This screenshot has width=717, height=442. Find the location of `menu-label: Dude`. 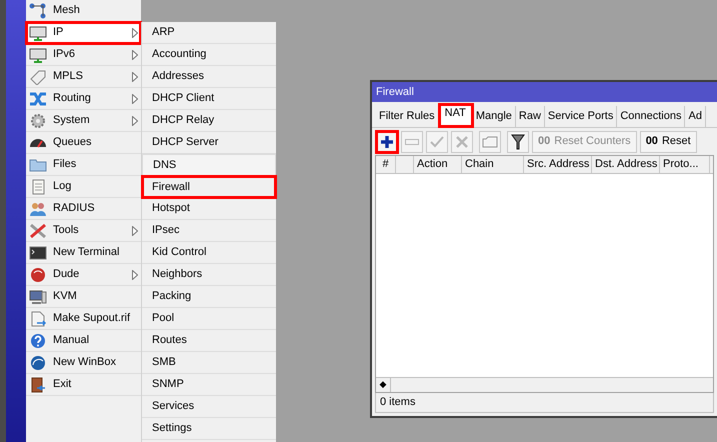

menu-label: Dude is located at coordinates (66, 274).